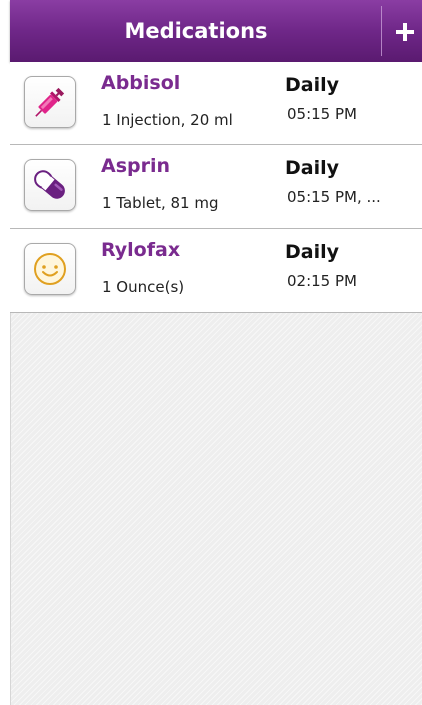  I want to click on medication-time: 02:15 PM, so click(322, 281).